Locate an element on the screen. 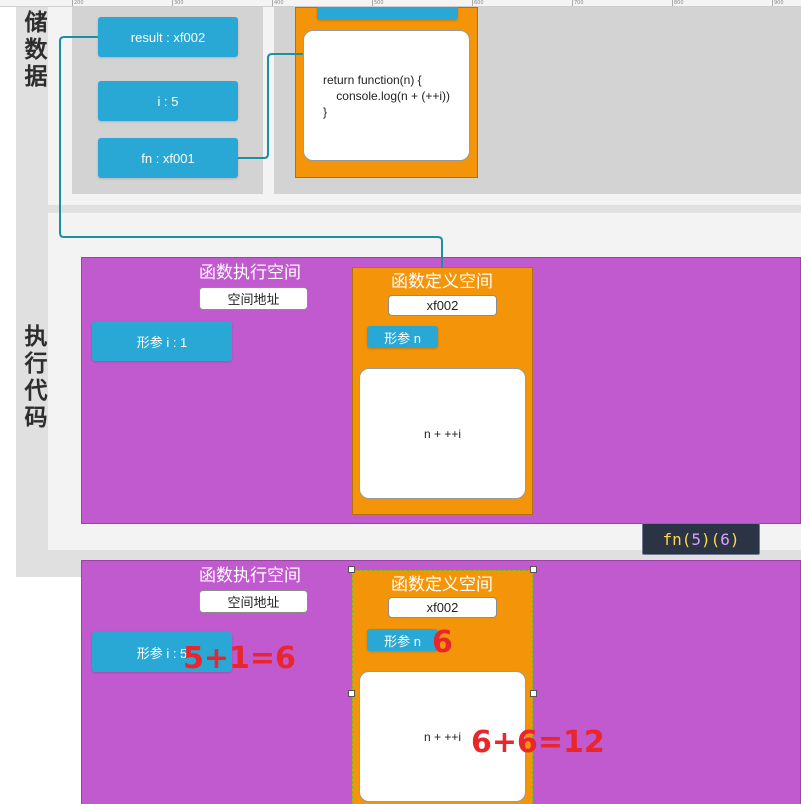  connector-fn-to-heap is located at coordinates (270, 106).